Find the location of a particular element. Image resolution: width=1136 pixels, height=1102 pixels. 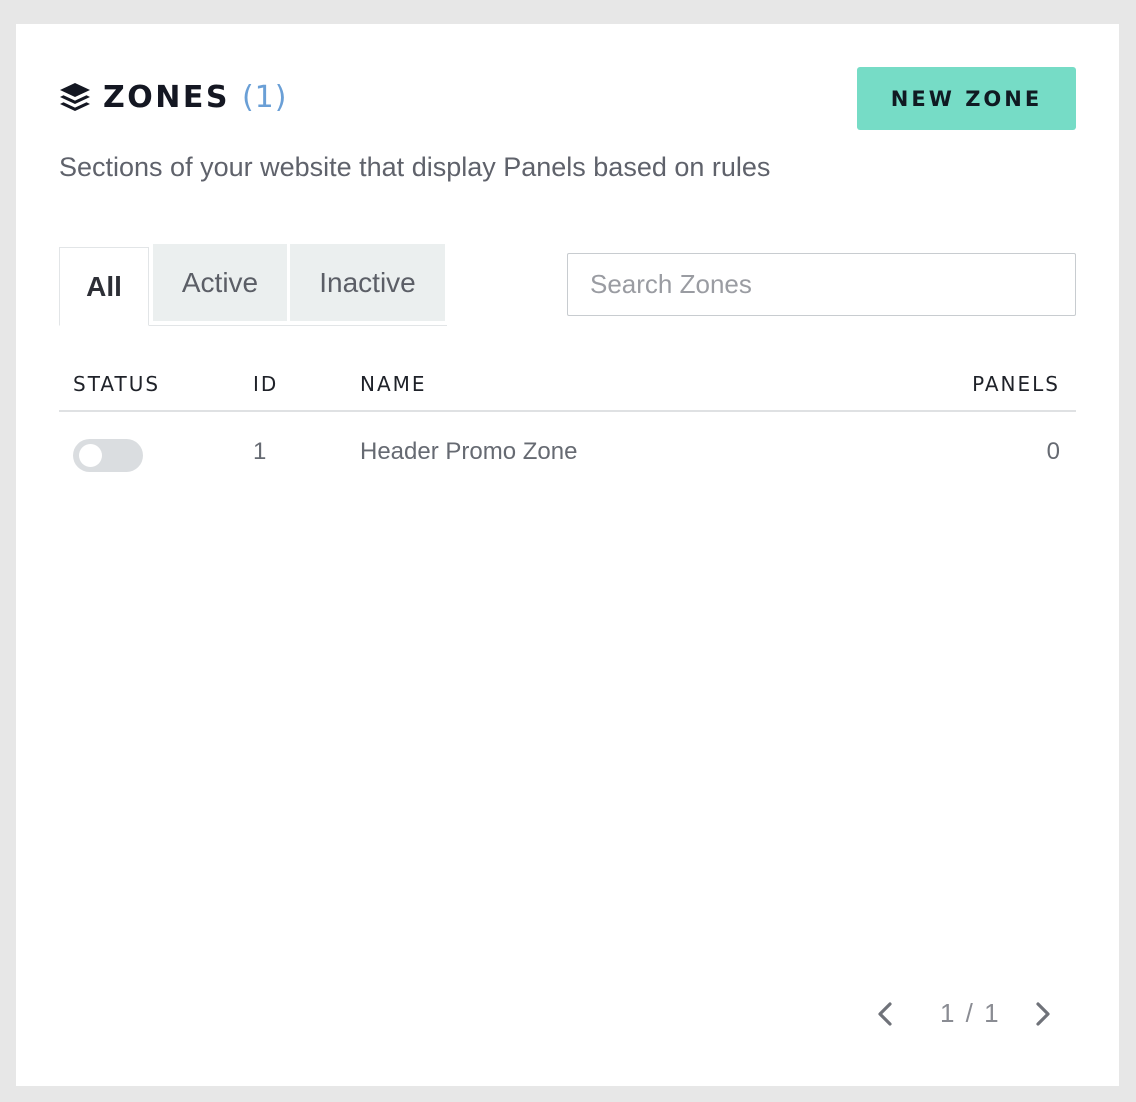

search-zones-input is located at coordinates (821, 284).